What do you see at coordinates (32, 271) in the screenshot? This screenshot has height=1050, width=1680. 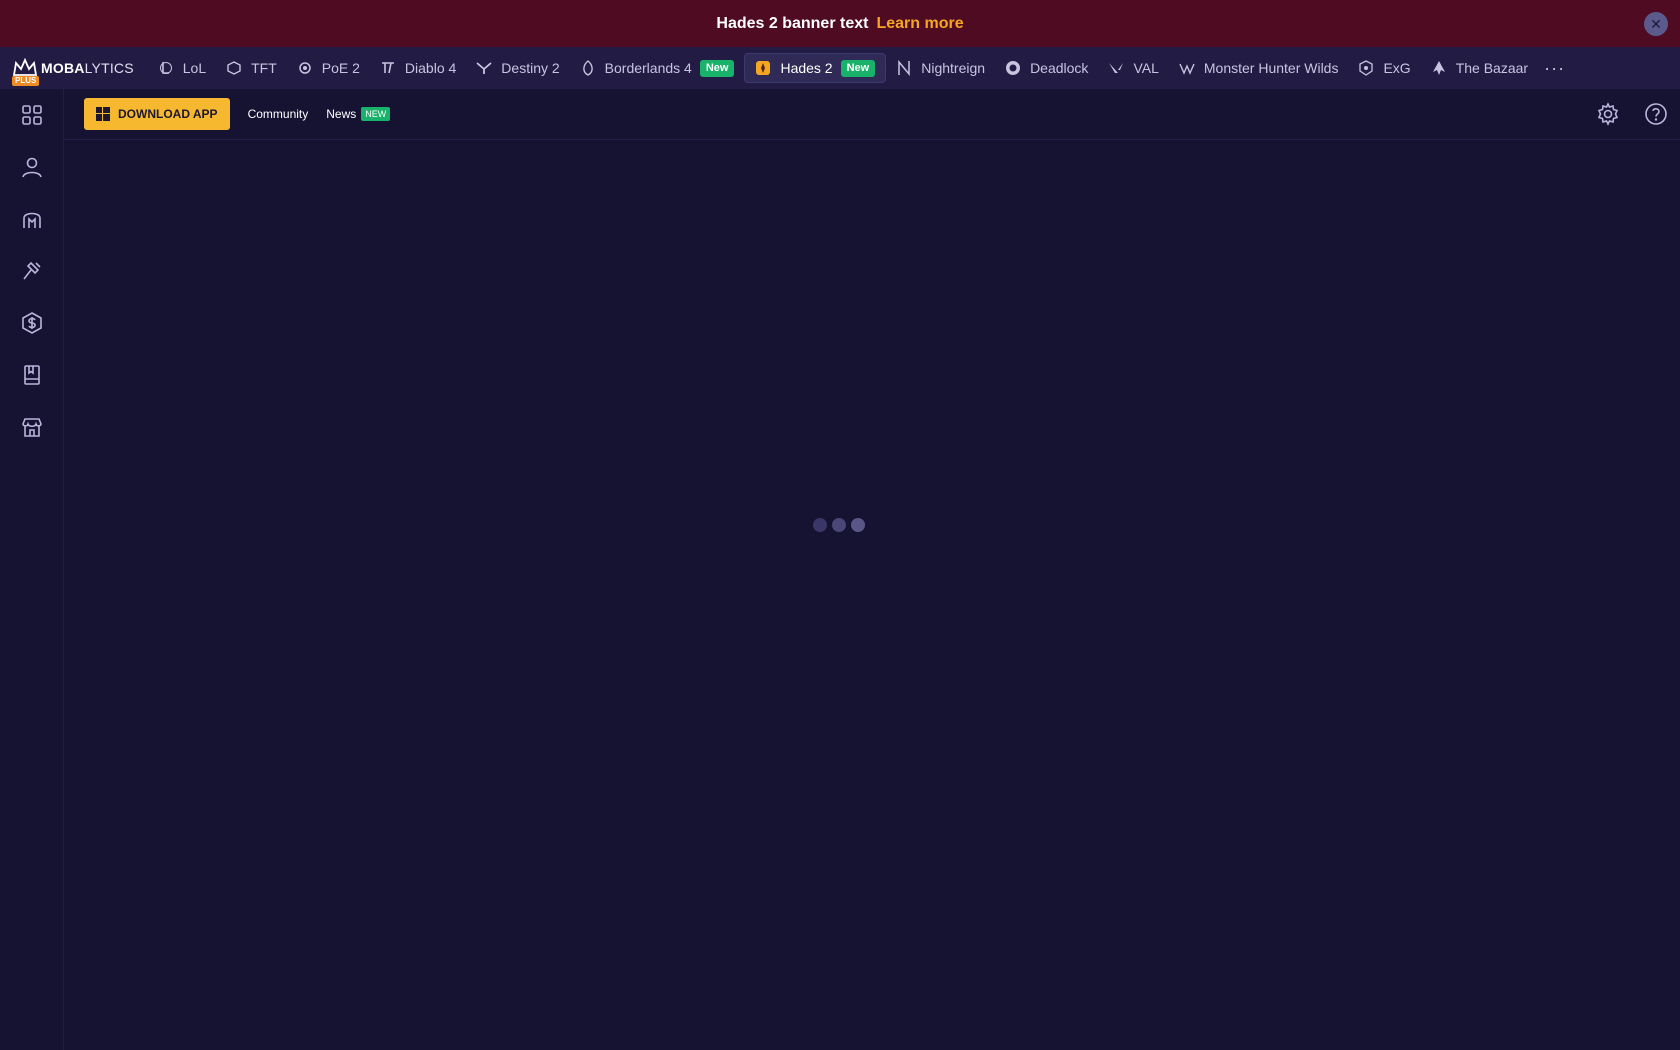 I see `hammer-icon` at bounding box center [32, 271].